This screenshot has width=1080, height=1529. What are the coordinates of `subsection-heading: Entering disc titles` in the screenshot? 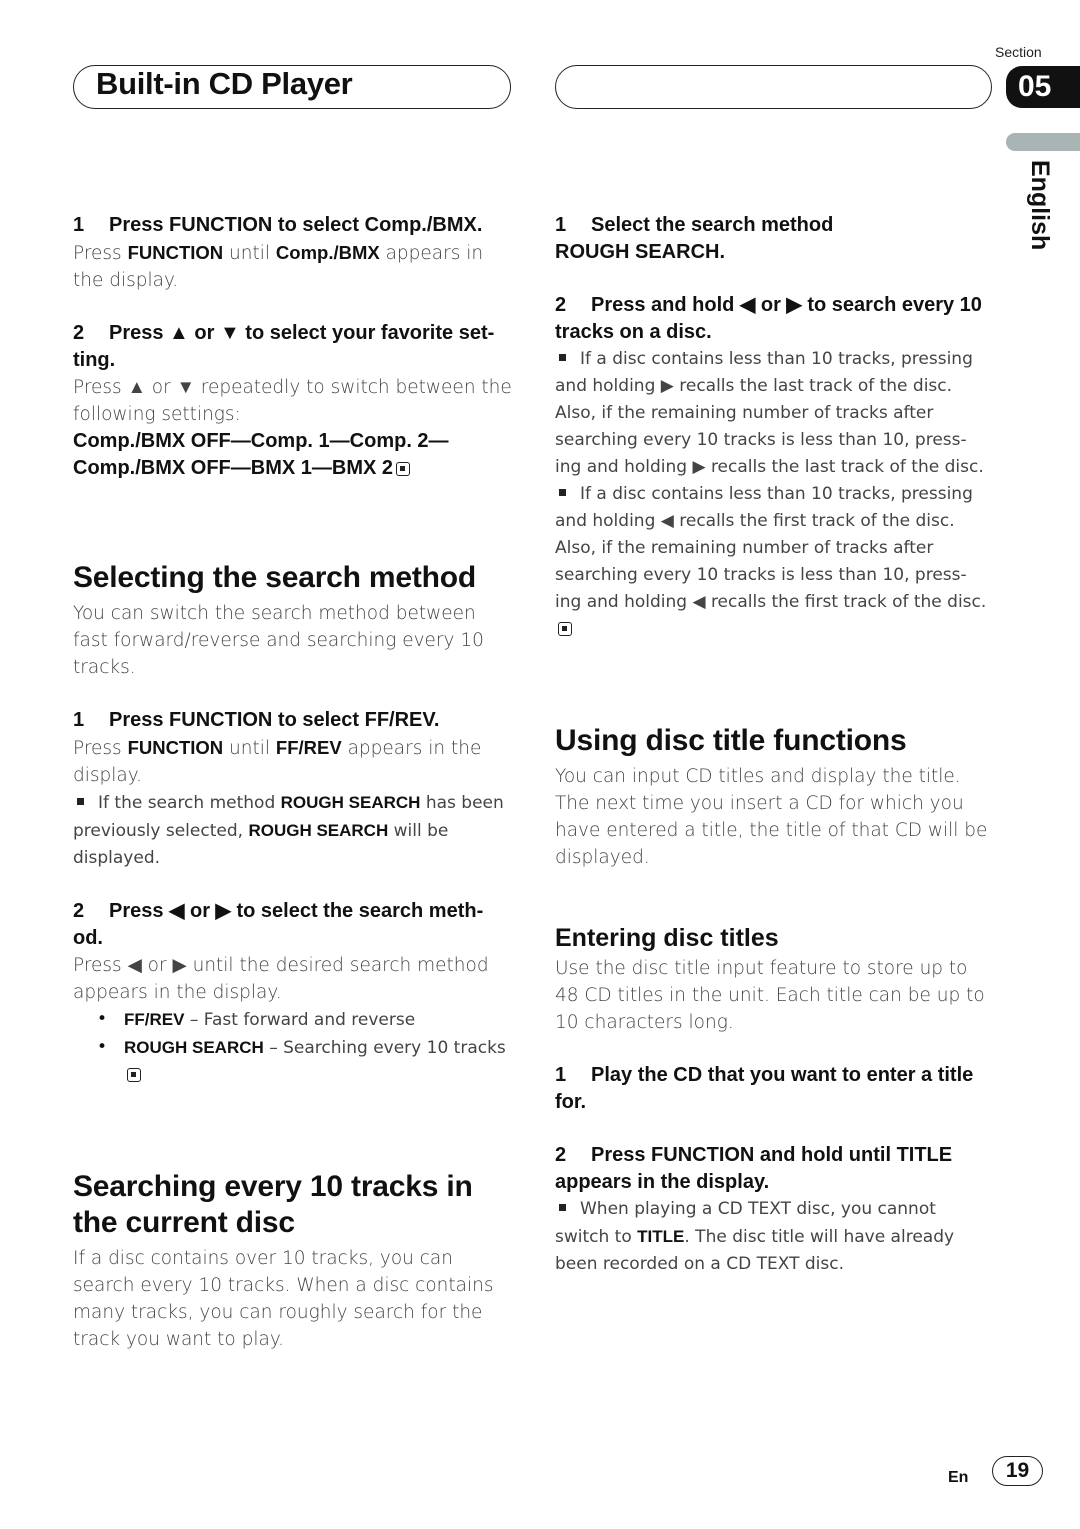 It's located at (667, 938).